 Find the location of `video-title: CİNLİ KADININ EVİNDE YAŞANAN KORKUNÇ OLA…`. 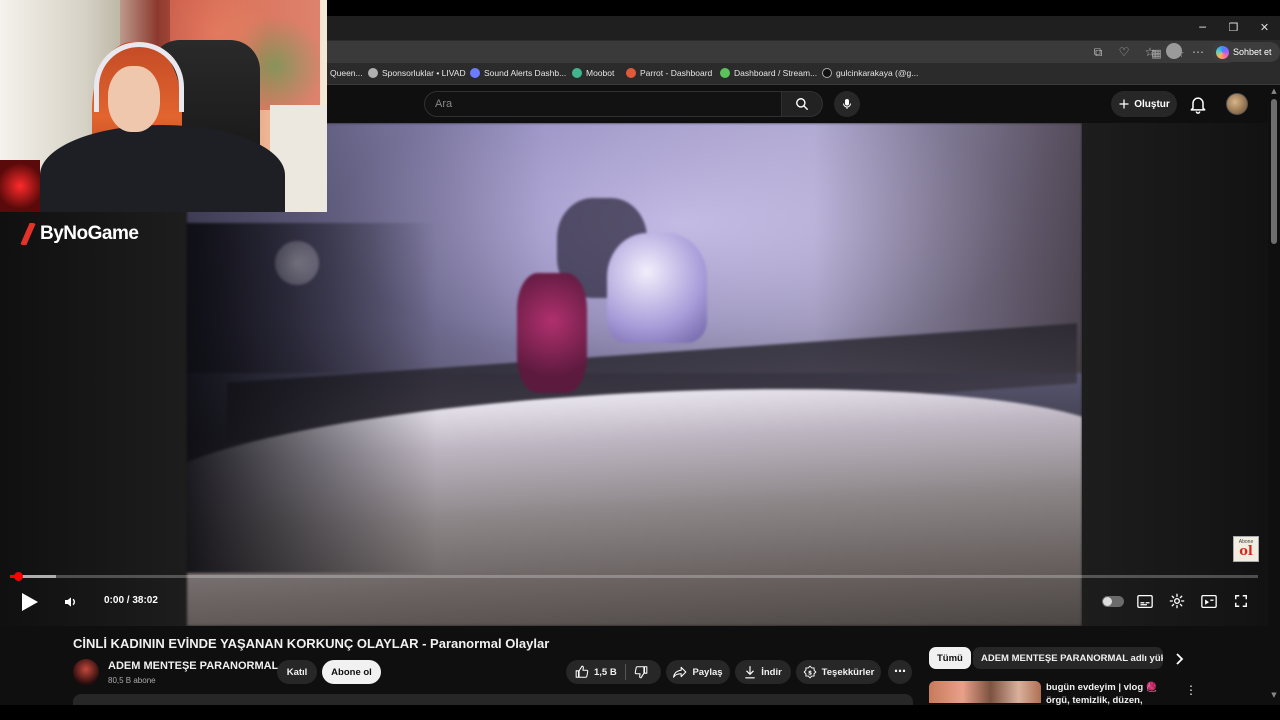

video-title: CİNLİ KADININ EVİNDE YAŞANAN KORKUNÇ OLA… is located at coordinates (311, 643).